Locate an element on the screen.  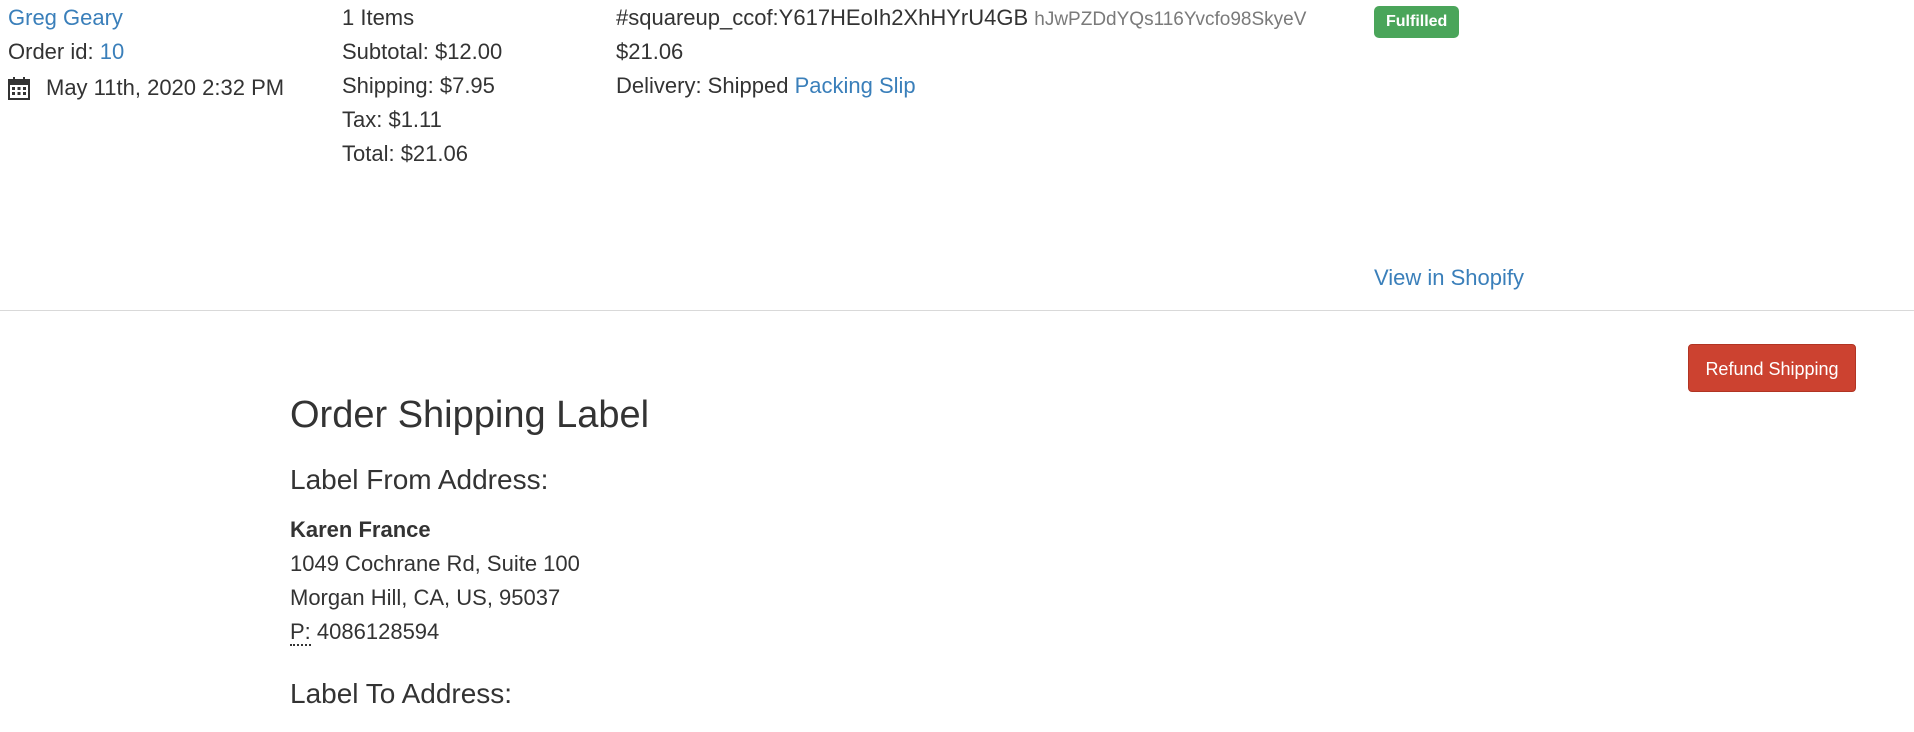
order-id-link: 10 is located at coordinates (112, 51).